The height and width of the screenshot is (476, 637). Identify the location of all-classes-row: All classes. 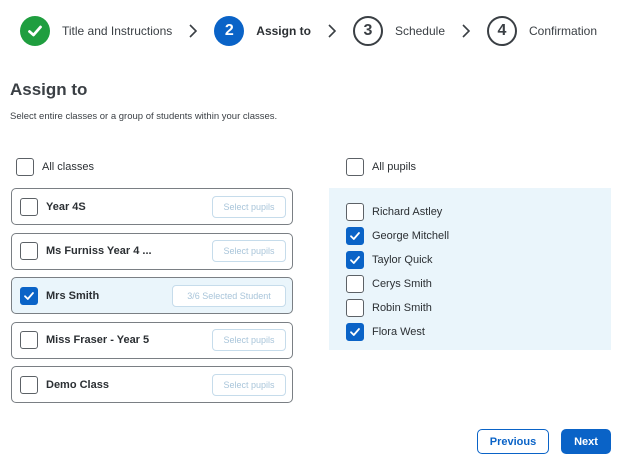
(55, 167).